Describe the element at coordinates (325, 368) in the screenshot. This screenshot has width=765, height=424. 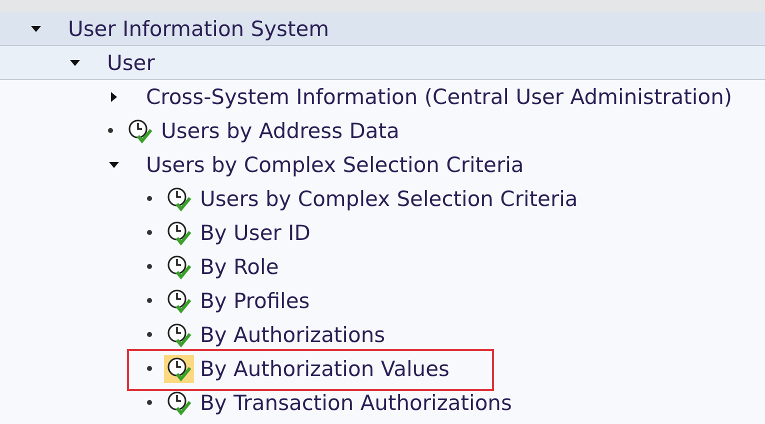
I see `tree-item-label: By Authorization Values` at that location.